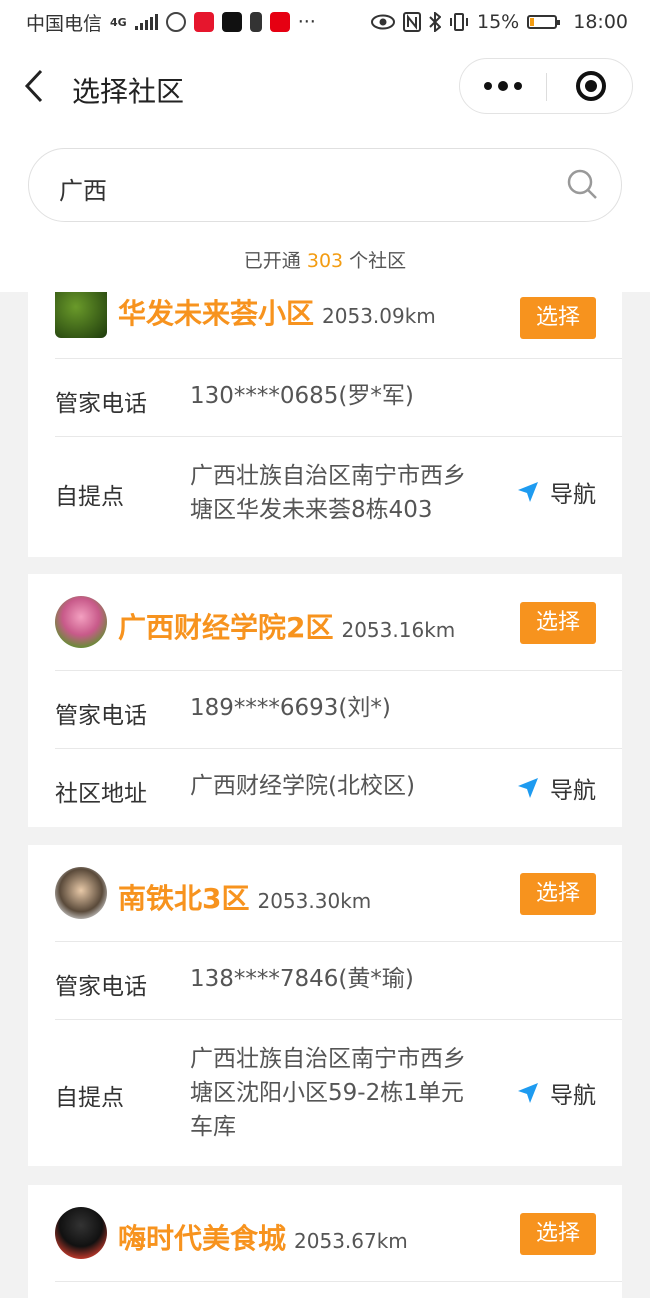  I want to click on miniprogram-capsule, so click(546, 86).